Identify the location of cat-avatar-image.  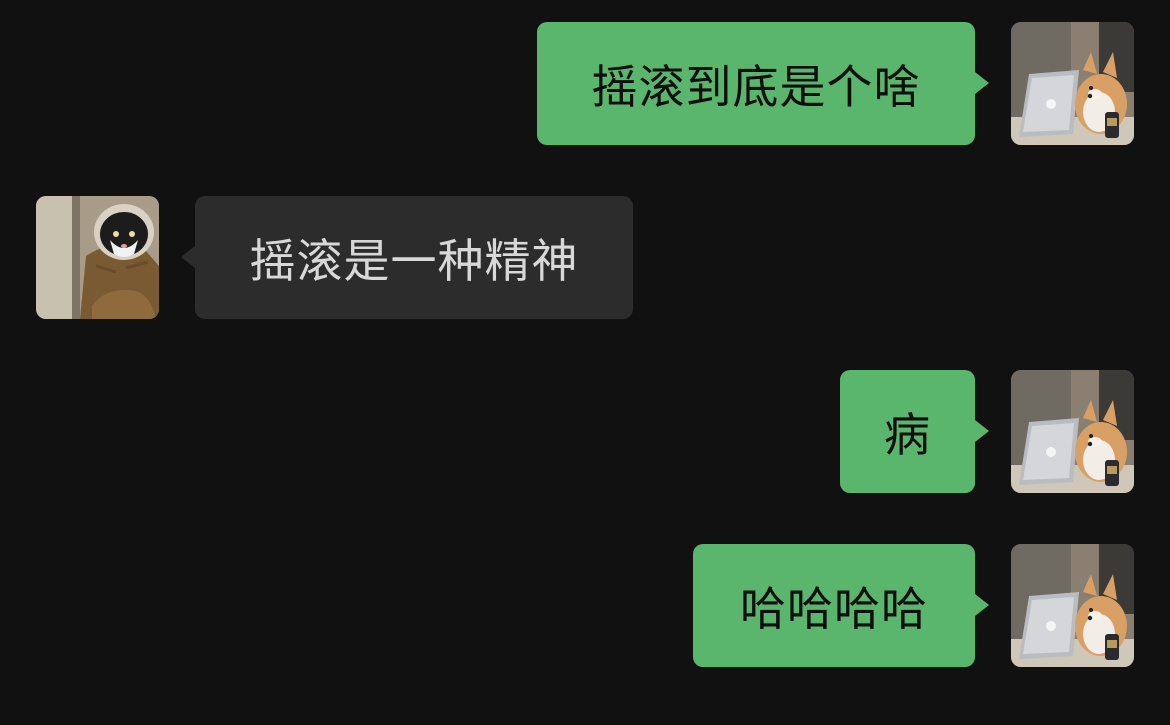
(97, 257).